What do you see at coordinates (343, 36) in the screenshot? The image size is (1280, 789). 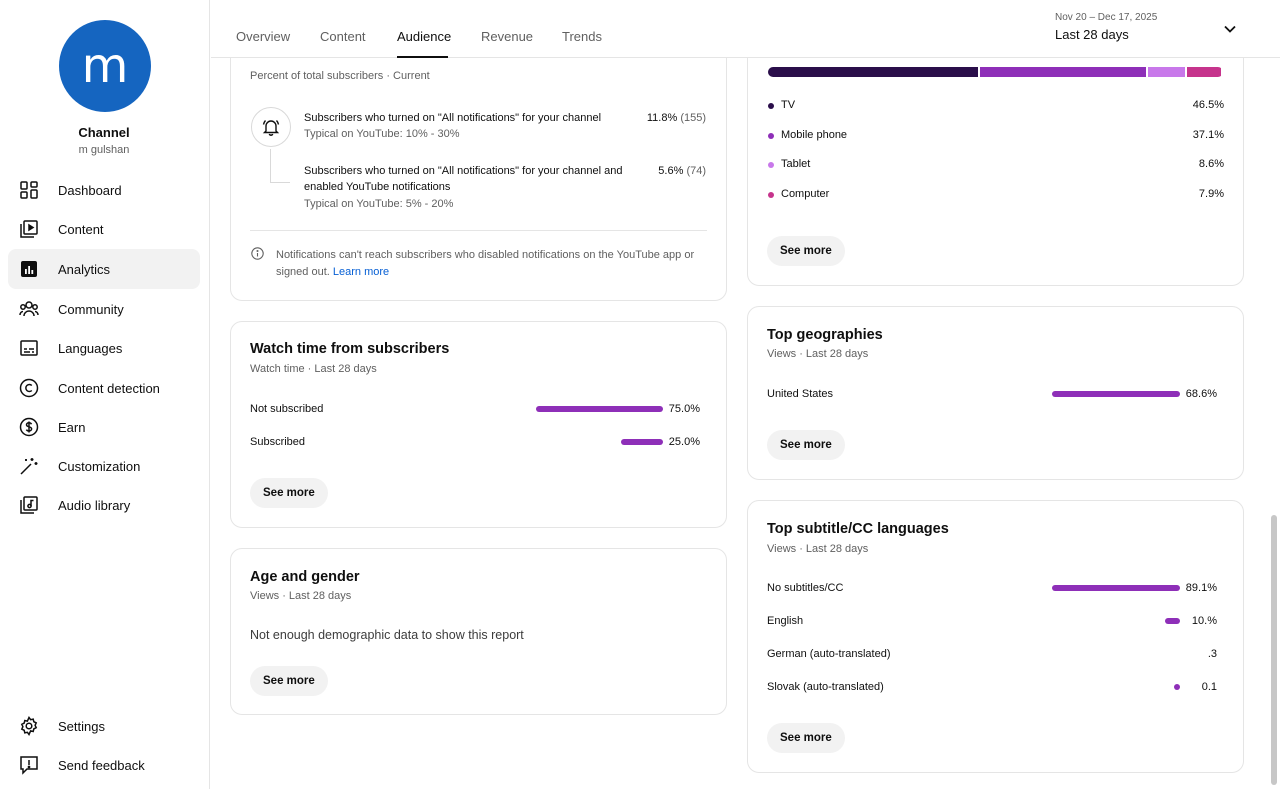 I see `tab-content: Content` at bounding box center [343, 36].